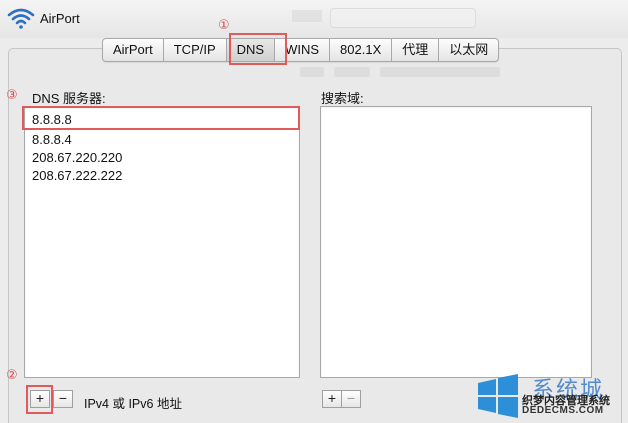 This screenshot has height=423, width=628. What do you see at coordinates (351, 399) in the screenshot?
I see `remove-search-domain-button: −` at bounding box center [351, 399].